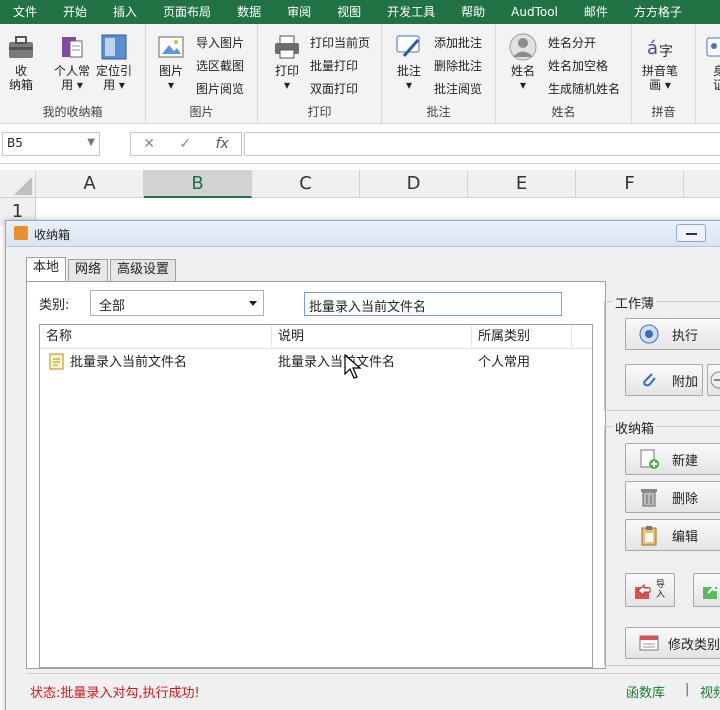 The height and width of the screenshot is (710, 720). Describe the element at coordinates (25, 12) in the screenshot. I see `tab-file: 文件` at that location.